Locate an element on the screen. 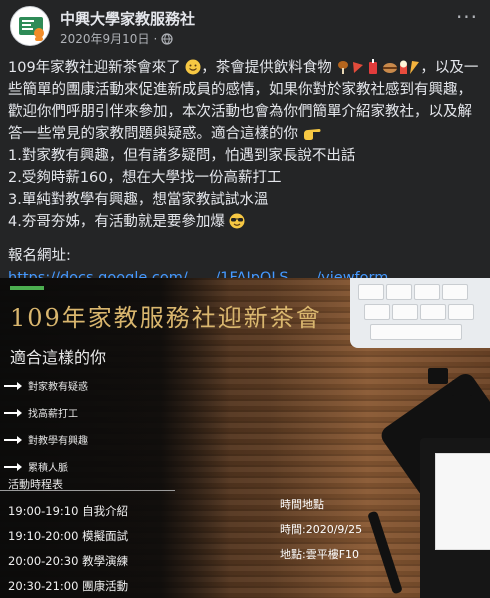  accent-bar is located at coordinates (27, 288).